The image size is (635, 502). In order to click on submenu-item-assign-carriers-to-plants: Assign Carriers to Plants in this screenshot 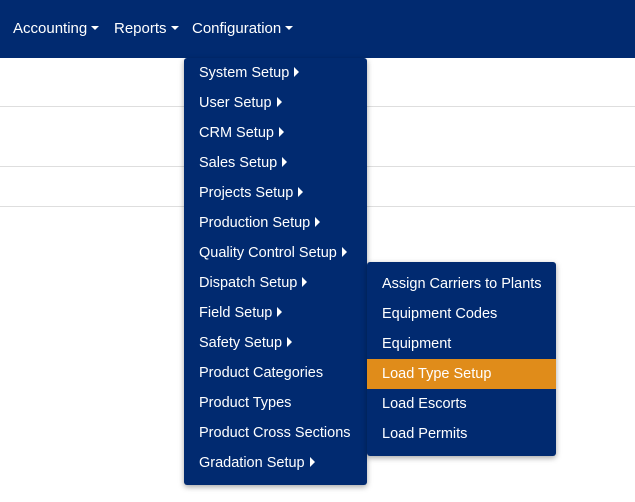, I will do `click(461, 284)`.